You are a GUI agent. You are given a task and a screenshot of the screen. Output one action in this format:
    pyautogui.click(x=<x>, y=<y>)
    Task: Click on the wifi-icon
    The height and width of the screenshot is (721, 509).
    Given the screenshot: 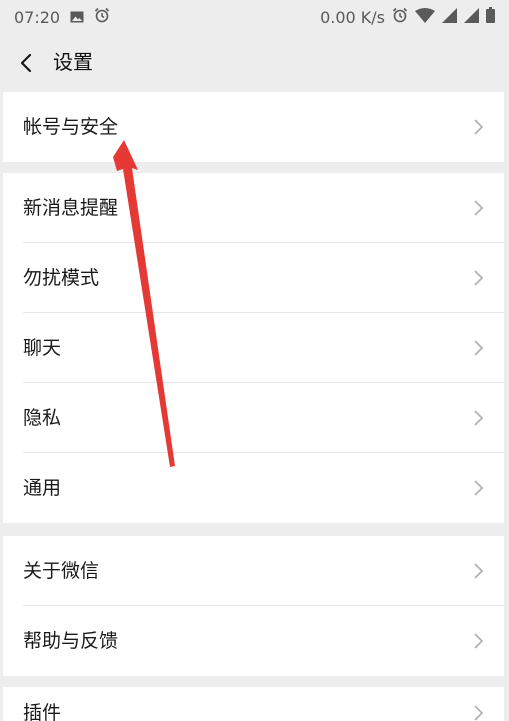 What is the action you would take?
    pyautogui.click(x=425, y=17)
    